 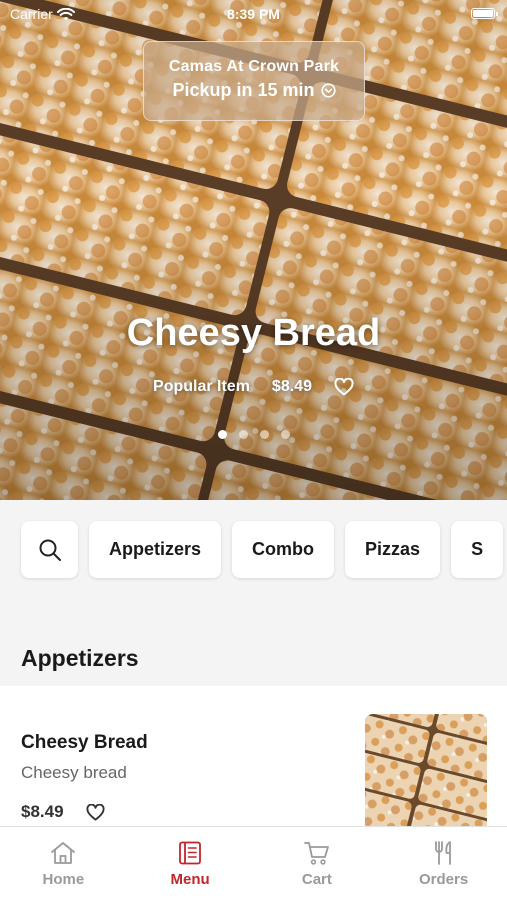 I want to click on store-name: Camas At Crown Park, so click(x=254, y=66).